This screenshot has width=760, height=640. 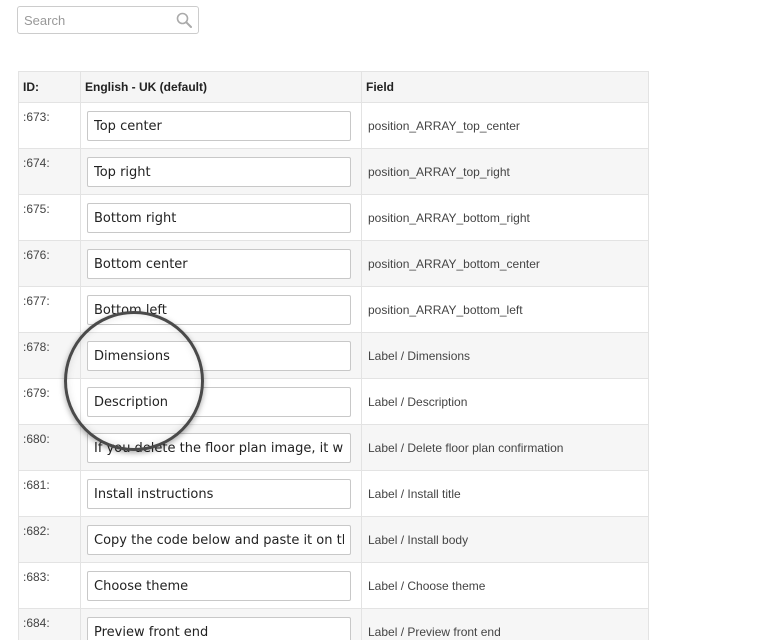 What do you see at coordinates (49, 171) in the screenshot?
I see `row-id: :674:` at bounding box center [49, 171].